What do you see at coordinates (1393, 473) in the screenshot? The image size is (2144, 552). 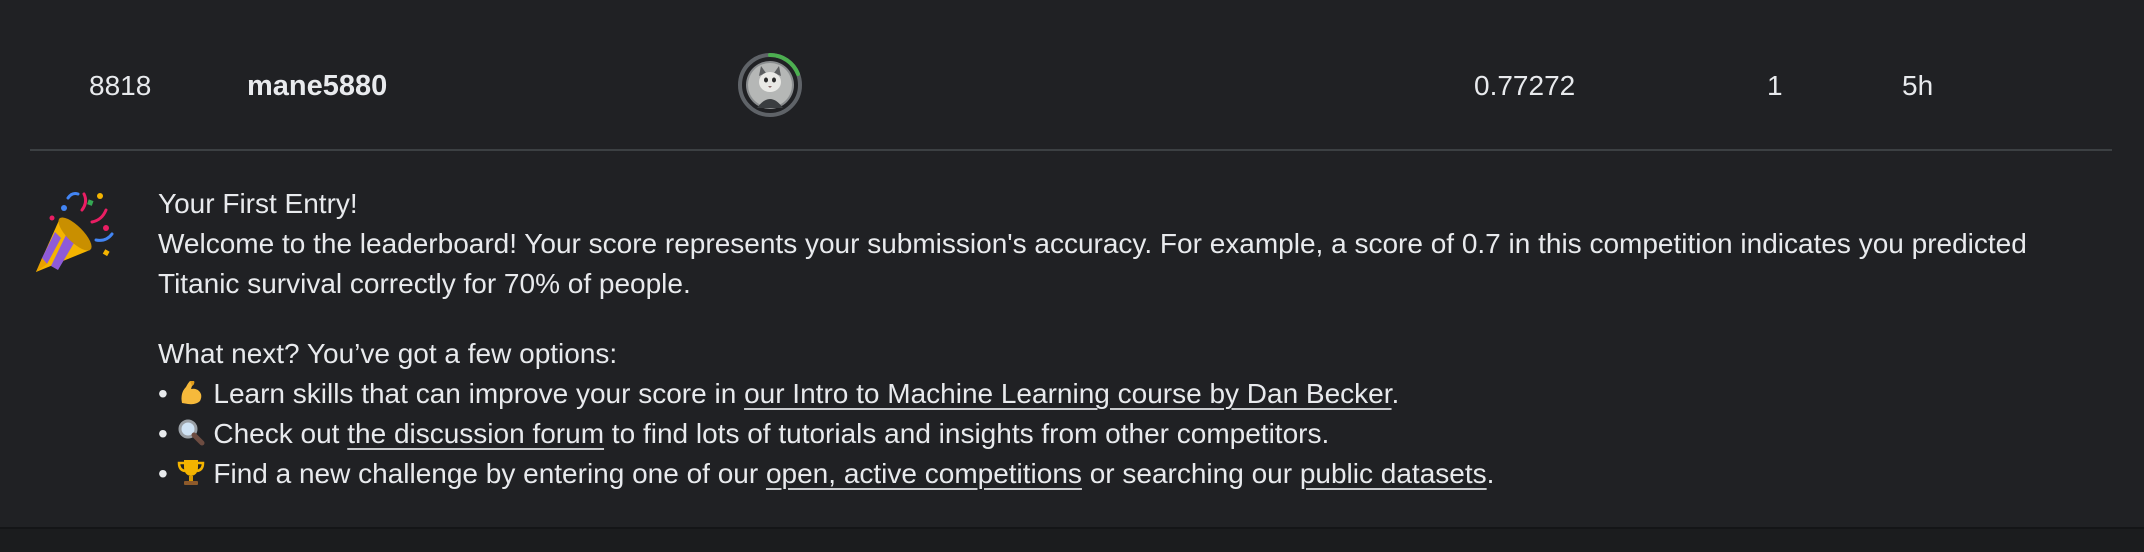 I see `public-datasets-link: public datasets` at bounding box center [1393, 473].